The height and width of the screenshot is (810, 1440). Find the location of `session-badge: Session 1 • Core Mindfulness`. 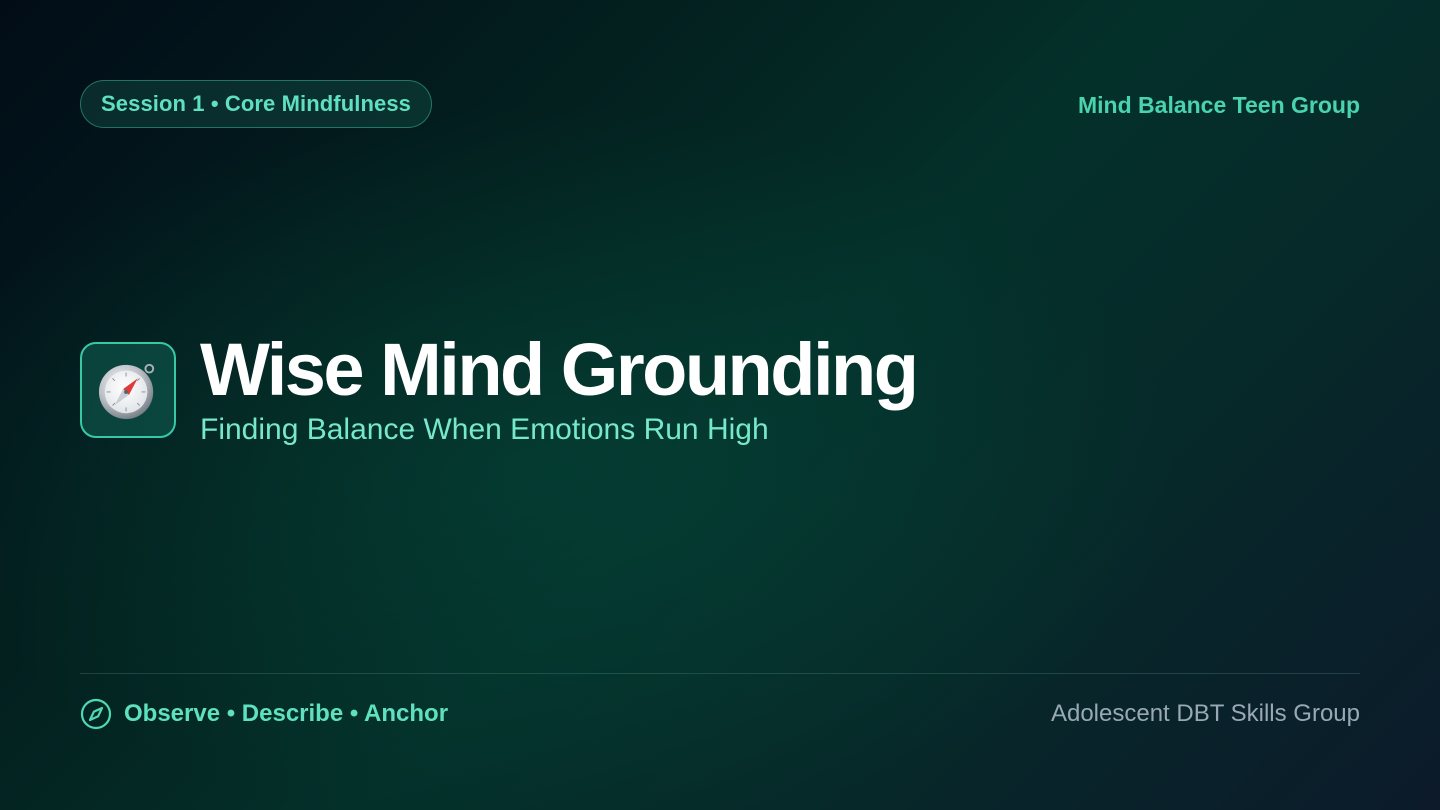

session-badge: Session 1 • Core Mindfulness is located at coordinates (256, 104).